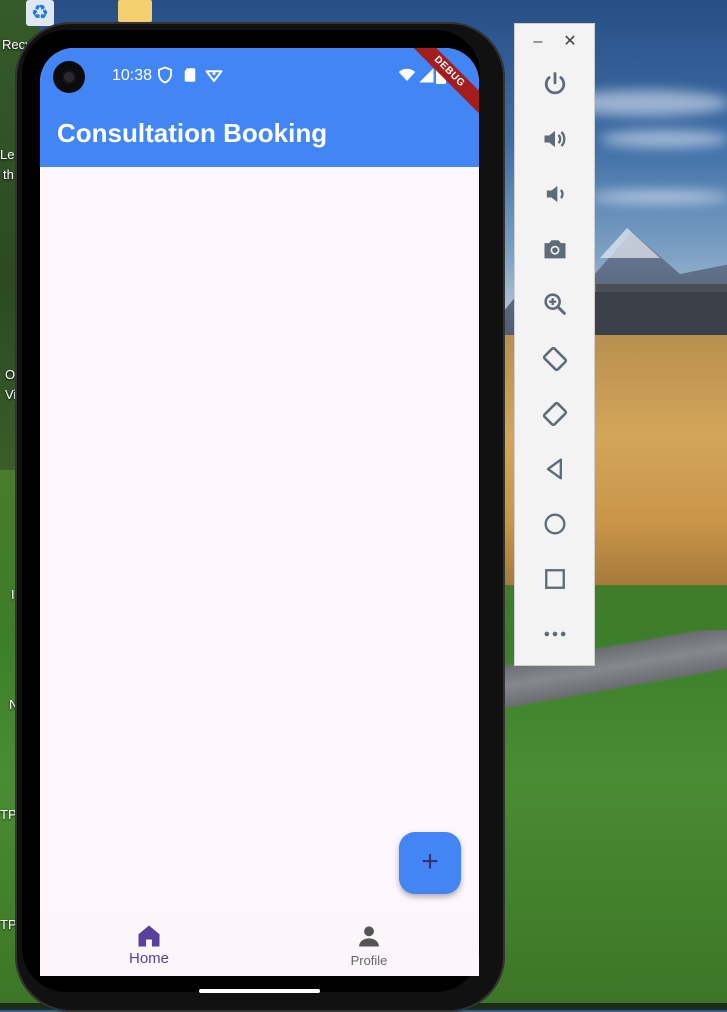 The width and height of the screenshot is (727, 1012). Describe the element at coordinates (369, 960) in the screenshot. I see `nav-label-profile: Profile` at that location.